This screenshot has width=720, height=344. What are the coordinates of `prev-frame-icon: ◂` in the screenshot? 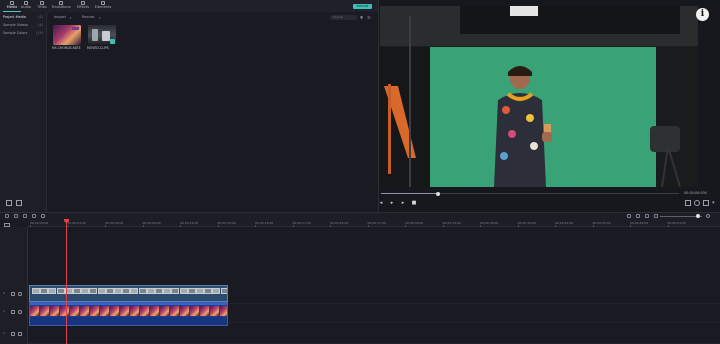 It's located at (381, 203).